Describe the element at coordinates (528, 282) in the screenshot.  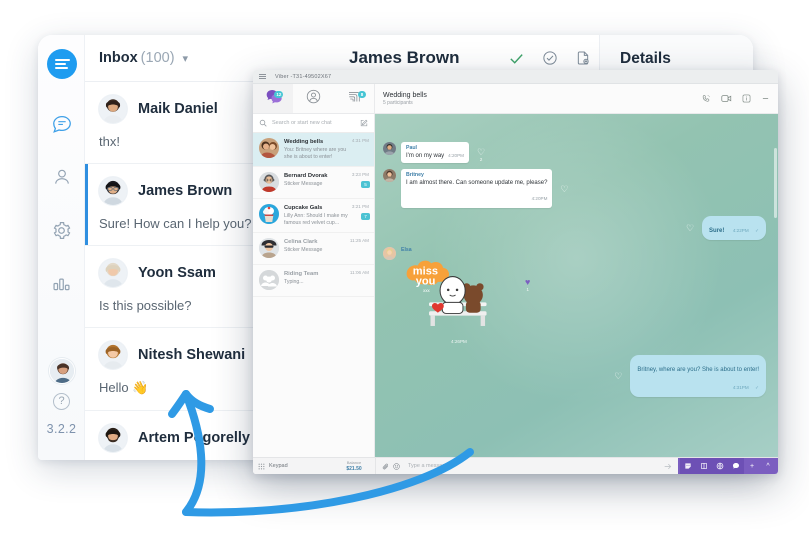
I see `heart-purple-icon: ♥` at that location.